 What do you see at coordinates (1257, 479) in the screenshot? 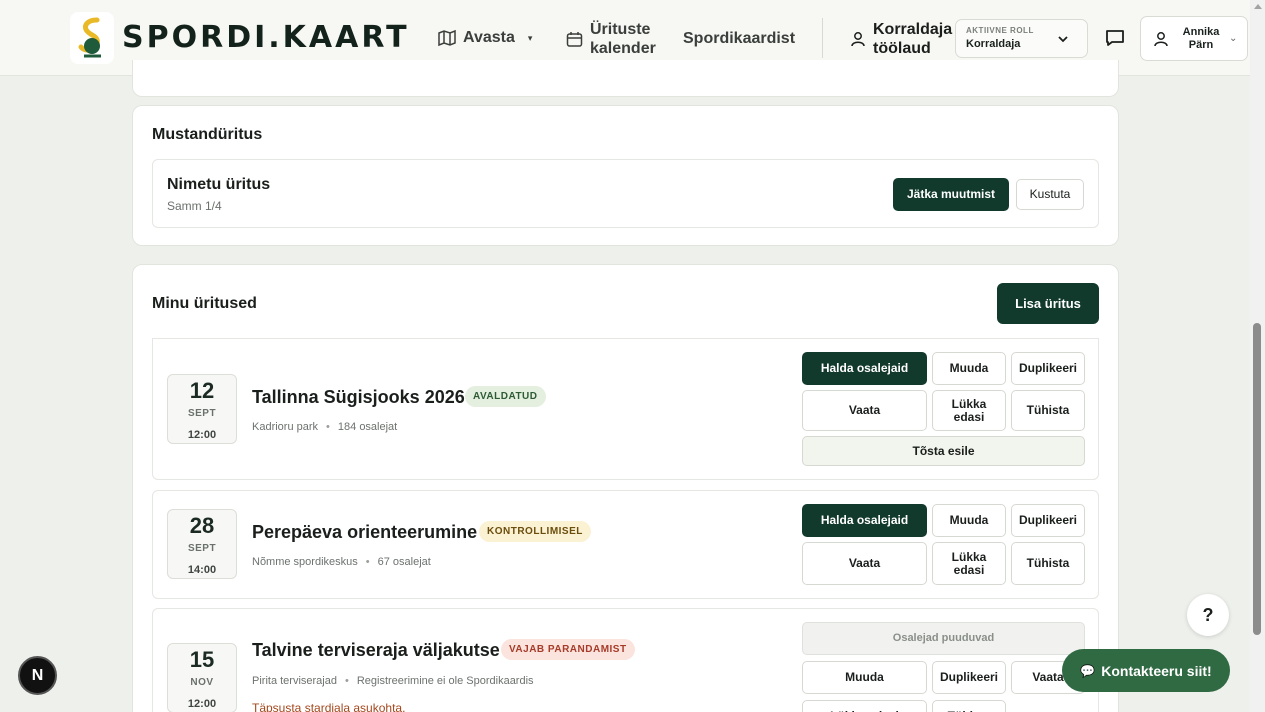
I see `scroll-thumb` at bounding box center [1257, 479].